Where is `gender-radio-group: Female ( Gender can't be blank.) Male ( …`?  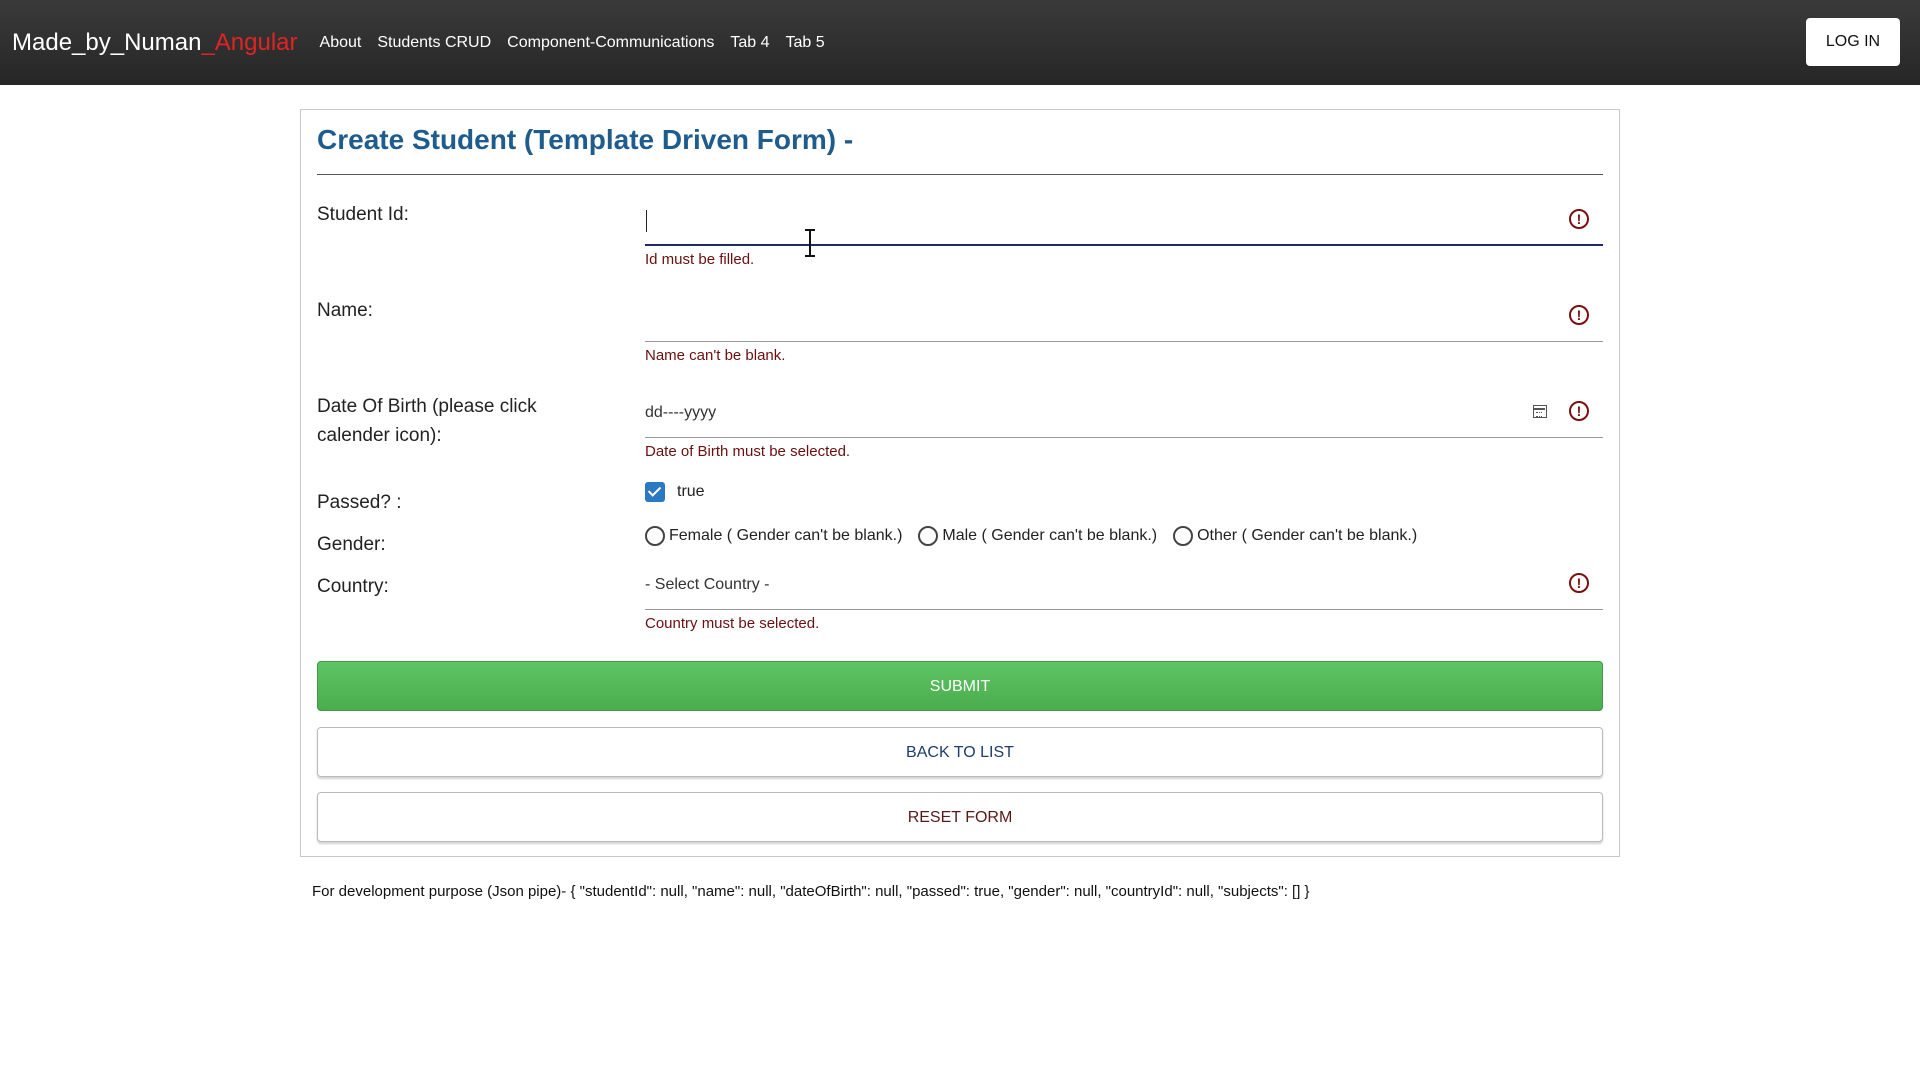 gender-radio-group: Female ( Gender can't be blank.) Male ( … is located at coordinates (1039, 536).